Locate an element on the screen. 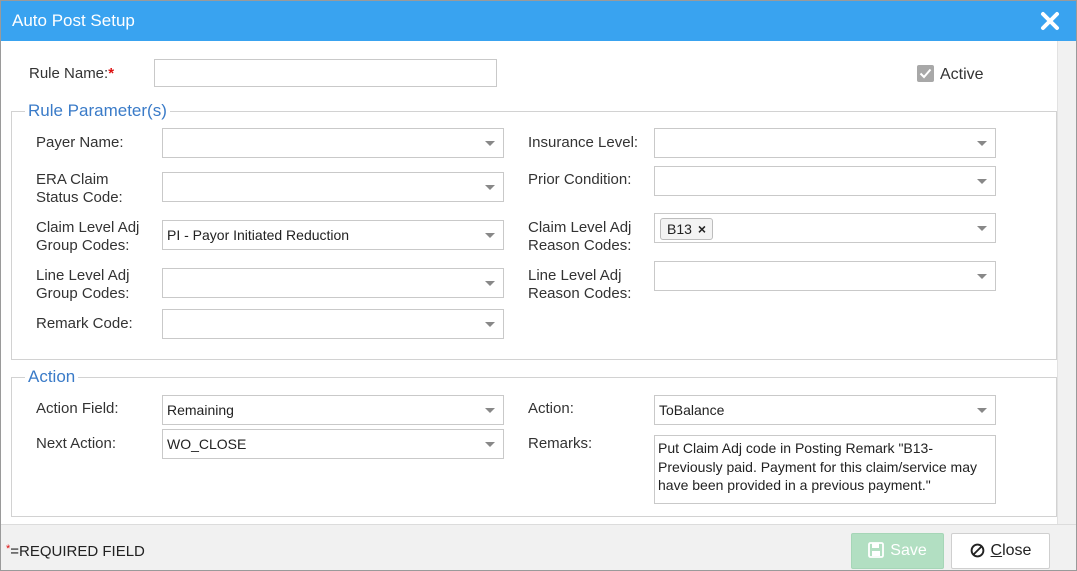 This screenshot has height=571, width=1077. remarks-label: Remarks: is located at coordinates (560, 443).